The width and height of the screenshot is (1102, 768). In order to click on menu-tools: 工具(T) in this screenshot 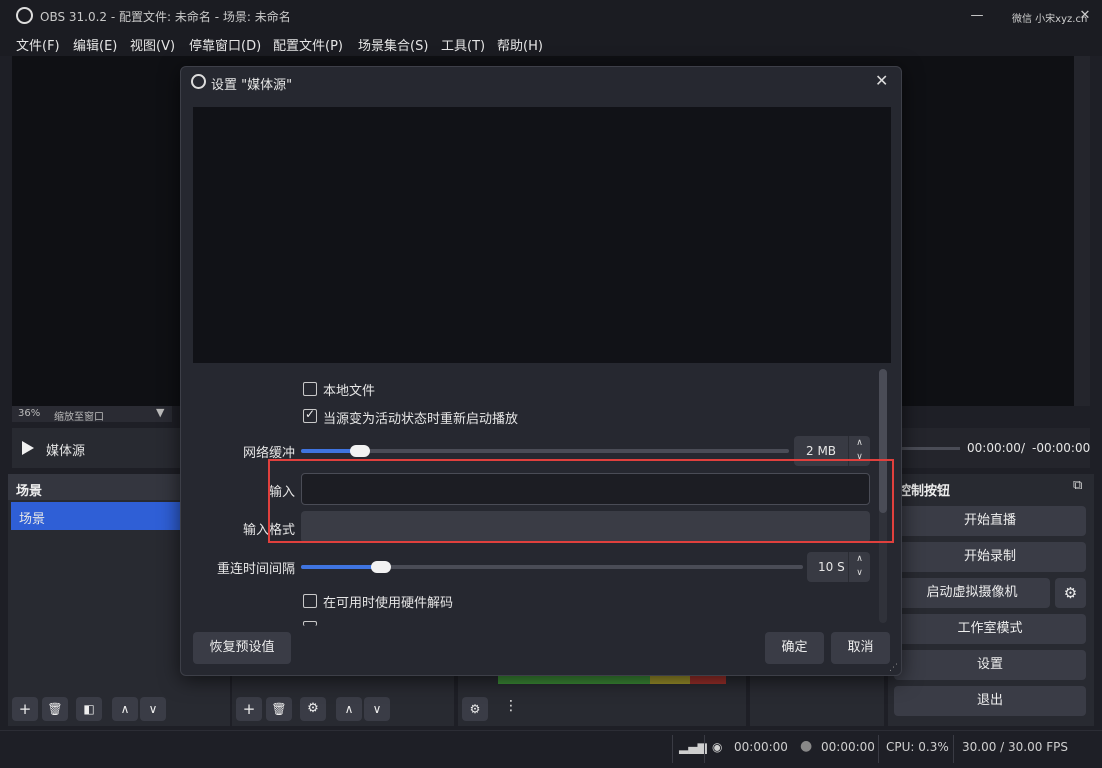, I will do `click(463, 44)`.